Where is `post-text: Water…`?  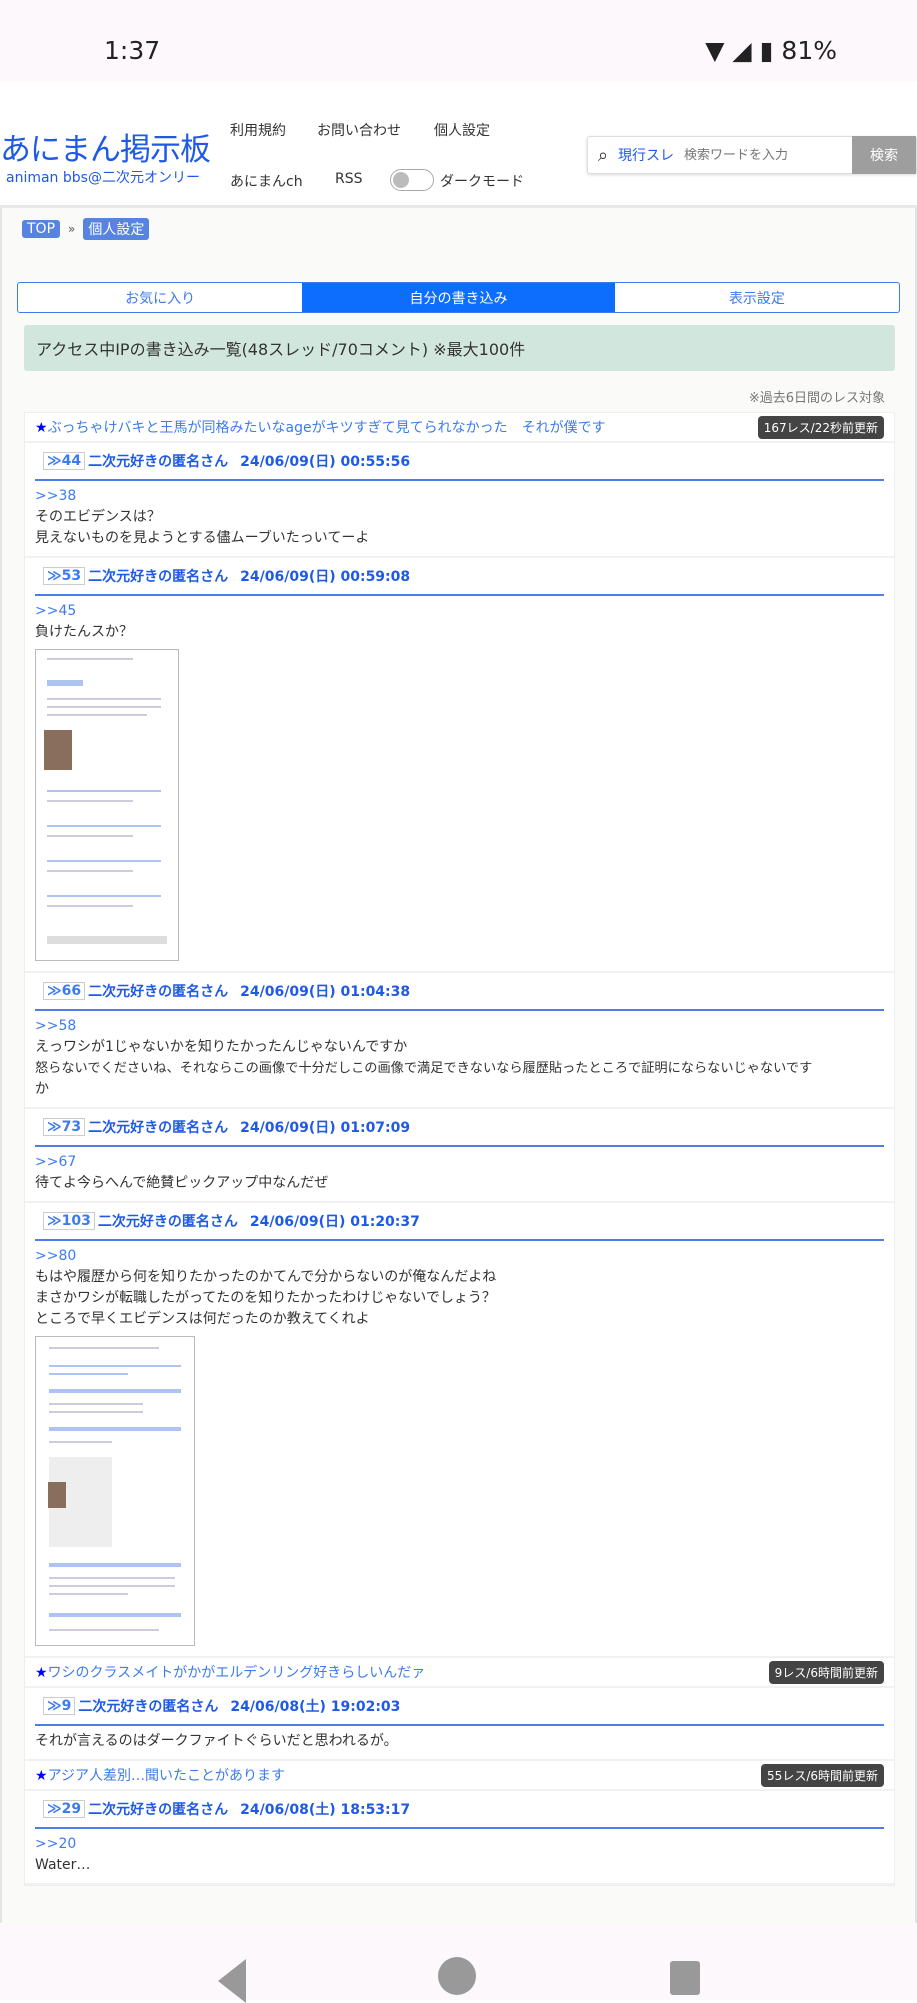
post-text: Water… is located at coordinates (63, 1865).